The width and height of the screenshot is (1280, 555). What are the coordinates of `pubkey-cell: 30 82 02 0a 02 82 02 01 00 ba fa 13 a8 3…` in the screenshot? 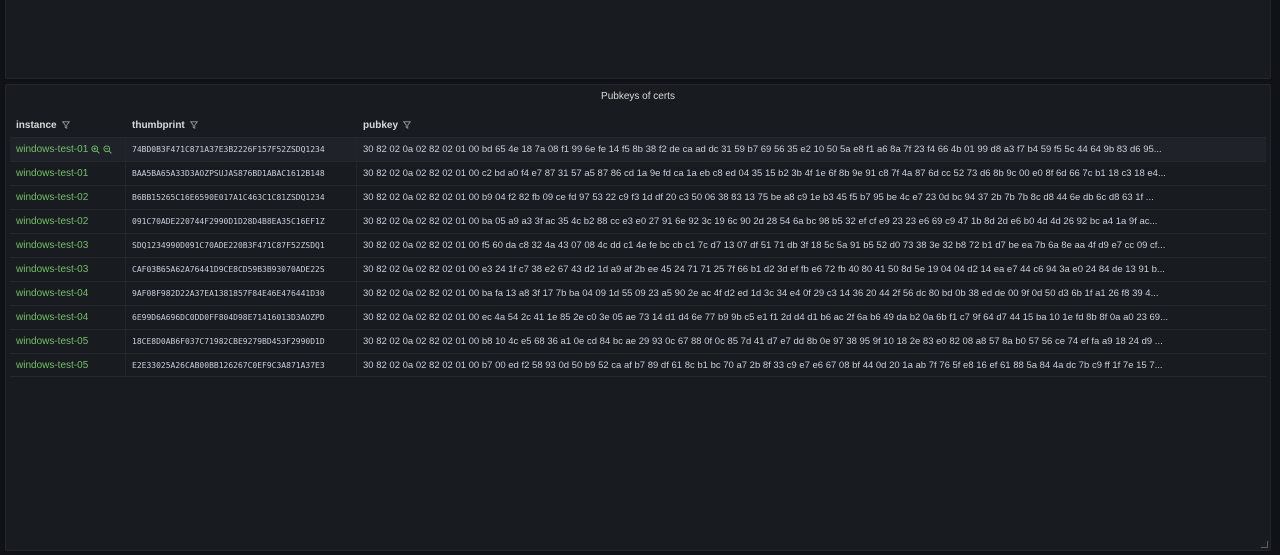 It's located at (761, 293).